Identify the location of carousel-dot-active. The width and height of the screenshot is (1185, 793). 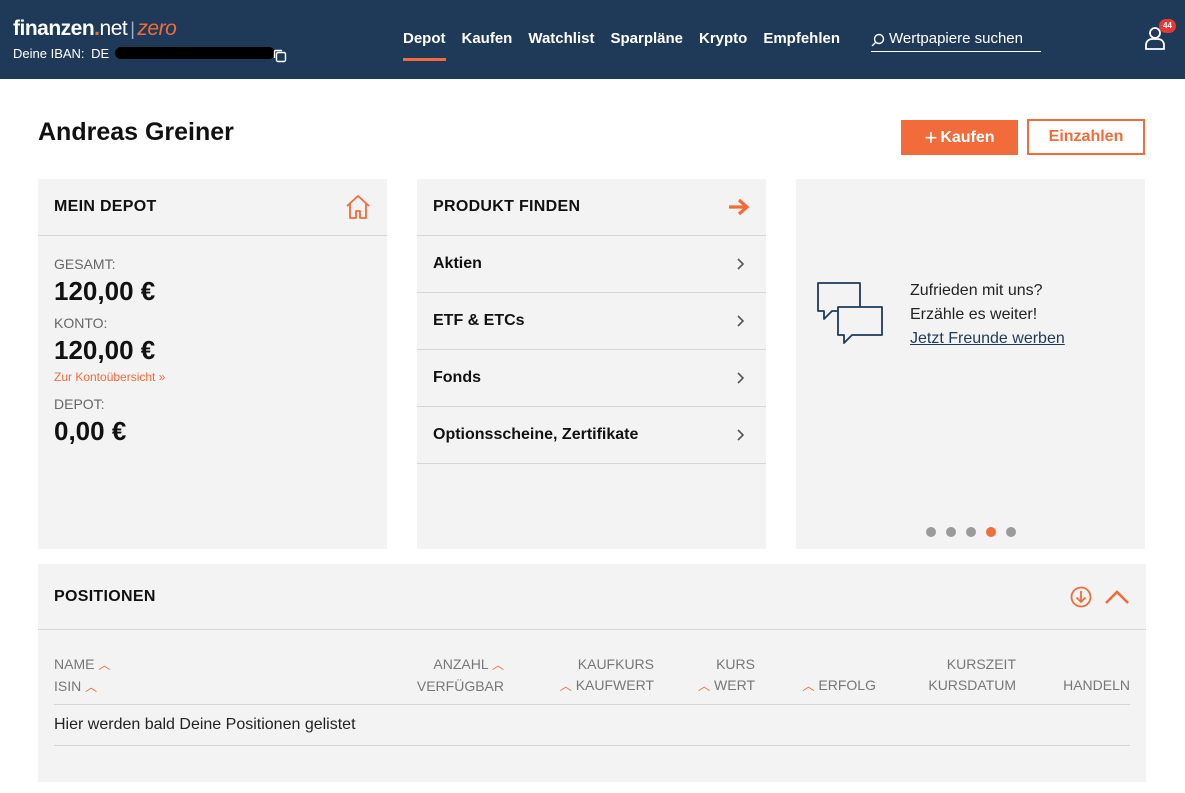
(991, 532).